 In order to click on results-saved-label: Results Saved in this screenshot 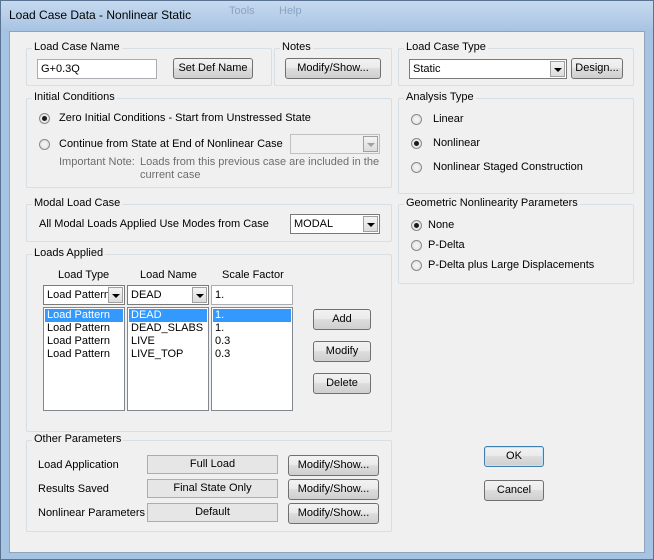, I will do `click(73, 489)`.